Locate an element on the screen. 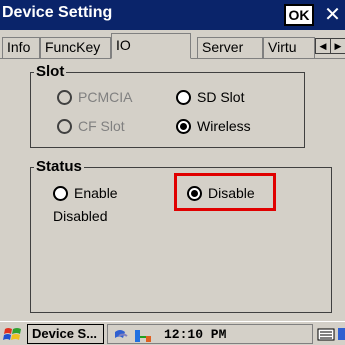 This screenshot has width=345, height=345. close-button: ✕ is located at coordinates (332, 15).